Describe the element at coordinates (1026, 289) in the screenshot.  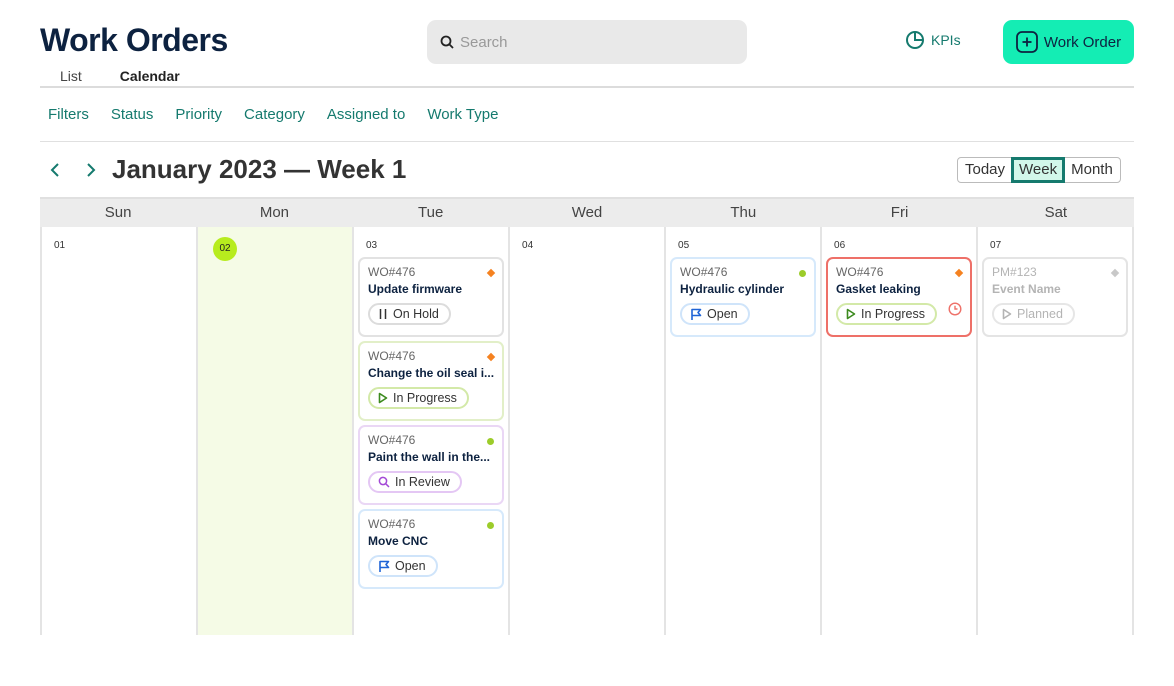
I see `work-order-name: Event Name` at that location.